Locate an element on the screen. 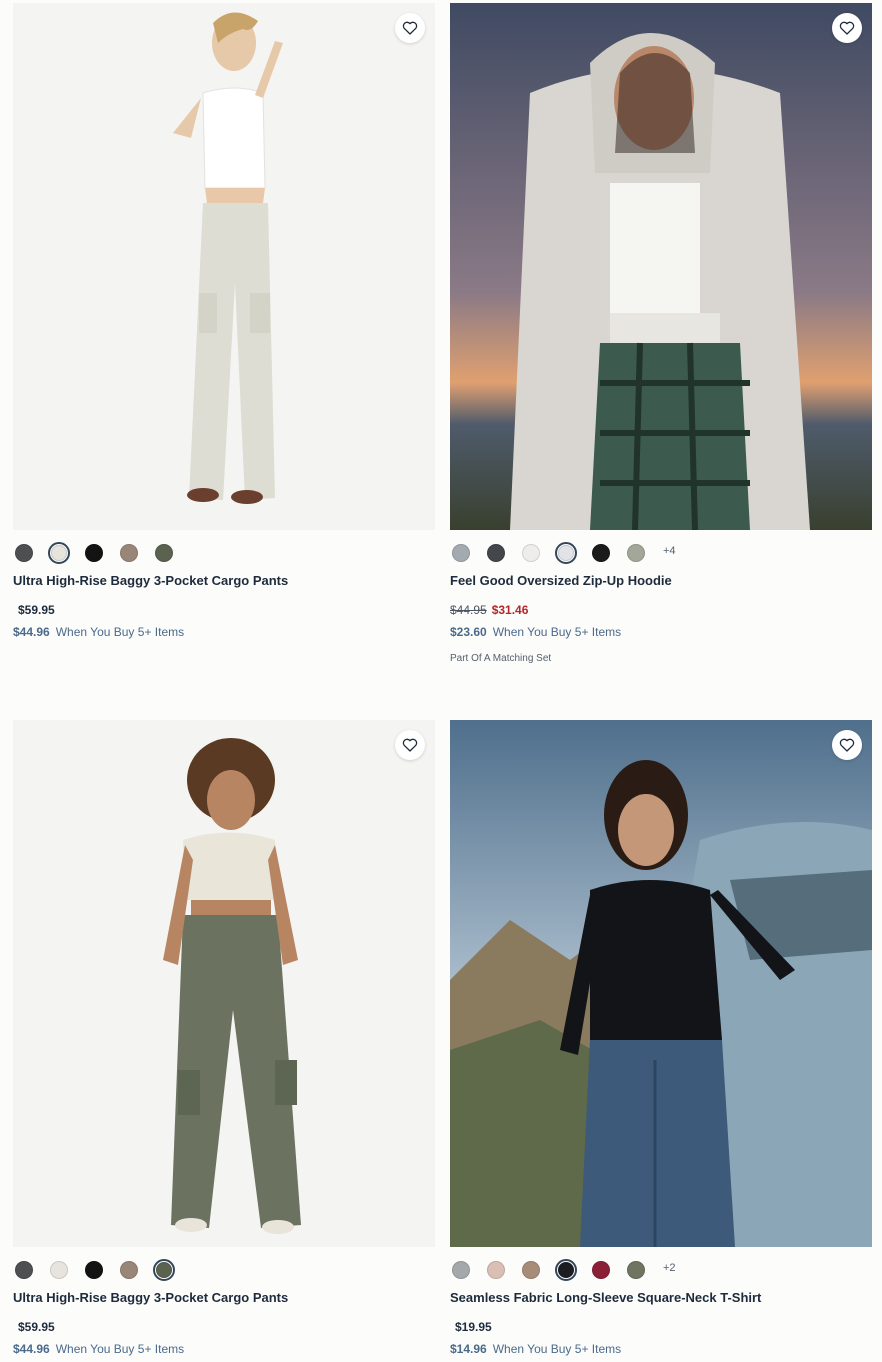  bulk-price: $23.60 is located at coordinates (468, 632).